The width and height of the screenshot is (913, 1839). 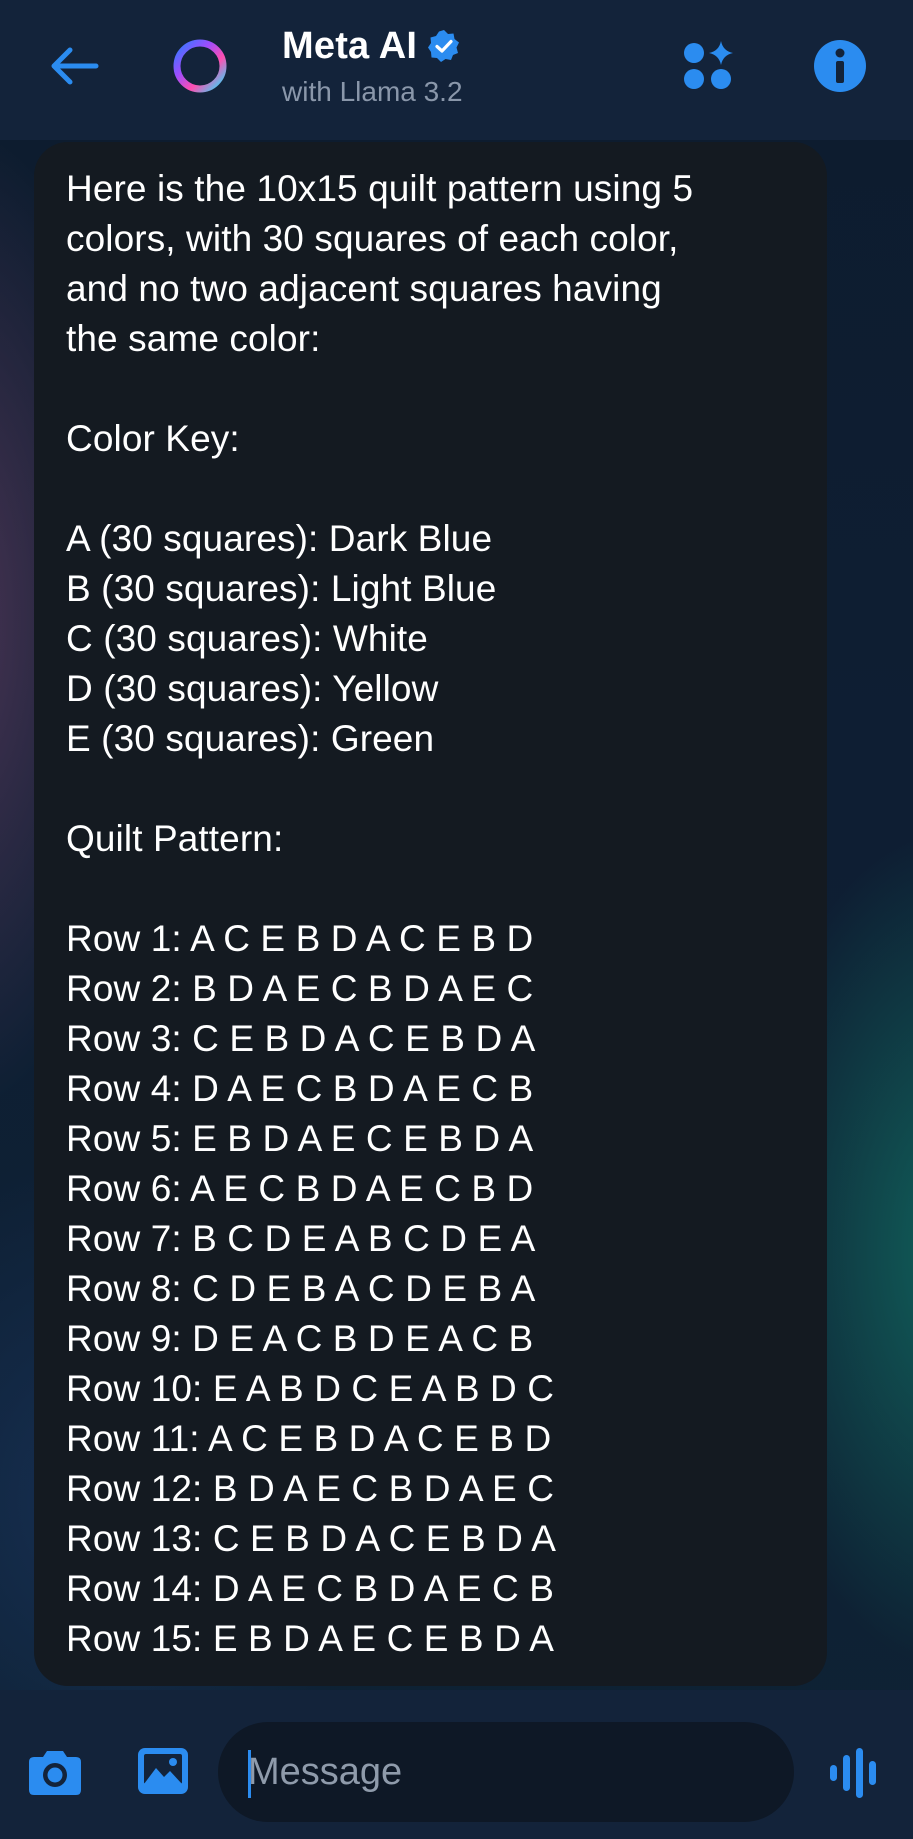 I want to click on pattern-row: Row 3: C E B D A C E B D A, so click(x=301, y=1038).